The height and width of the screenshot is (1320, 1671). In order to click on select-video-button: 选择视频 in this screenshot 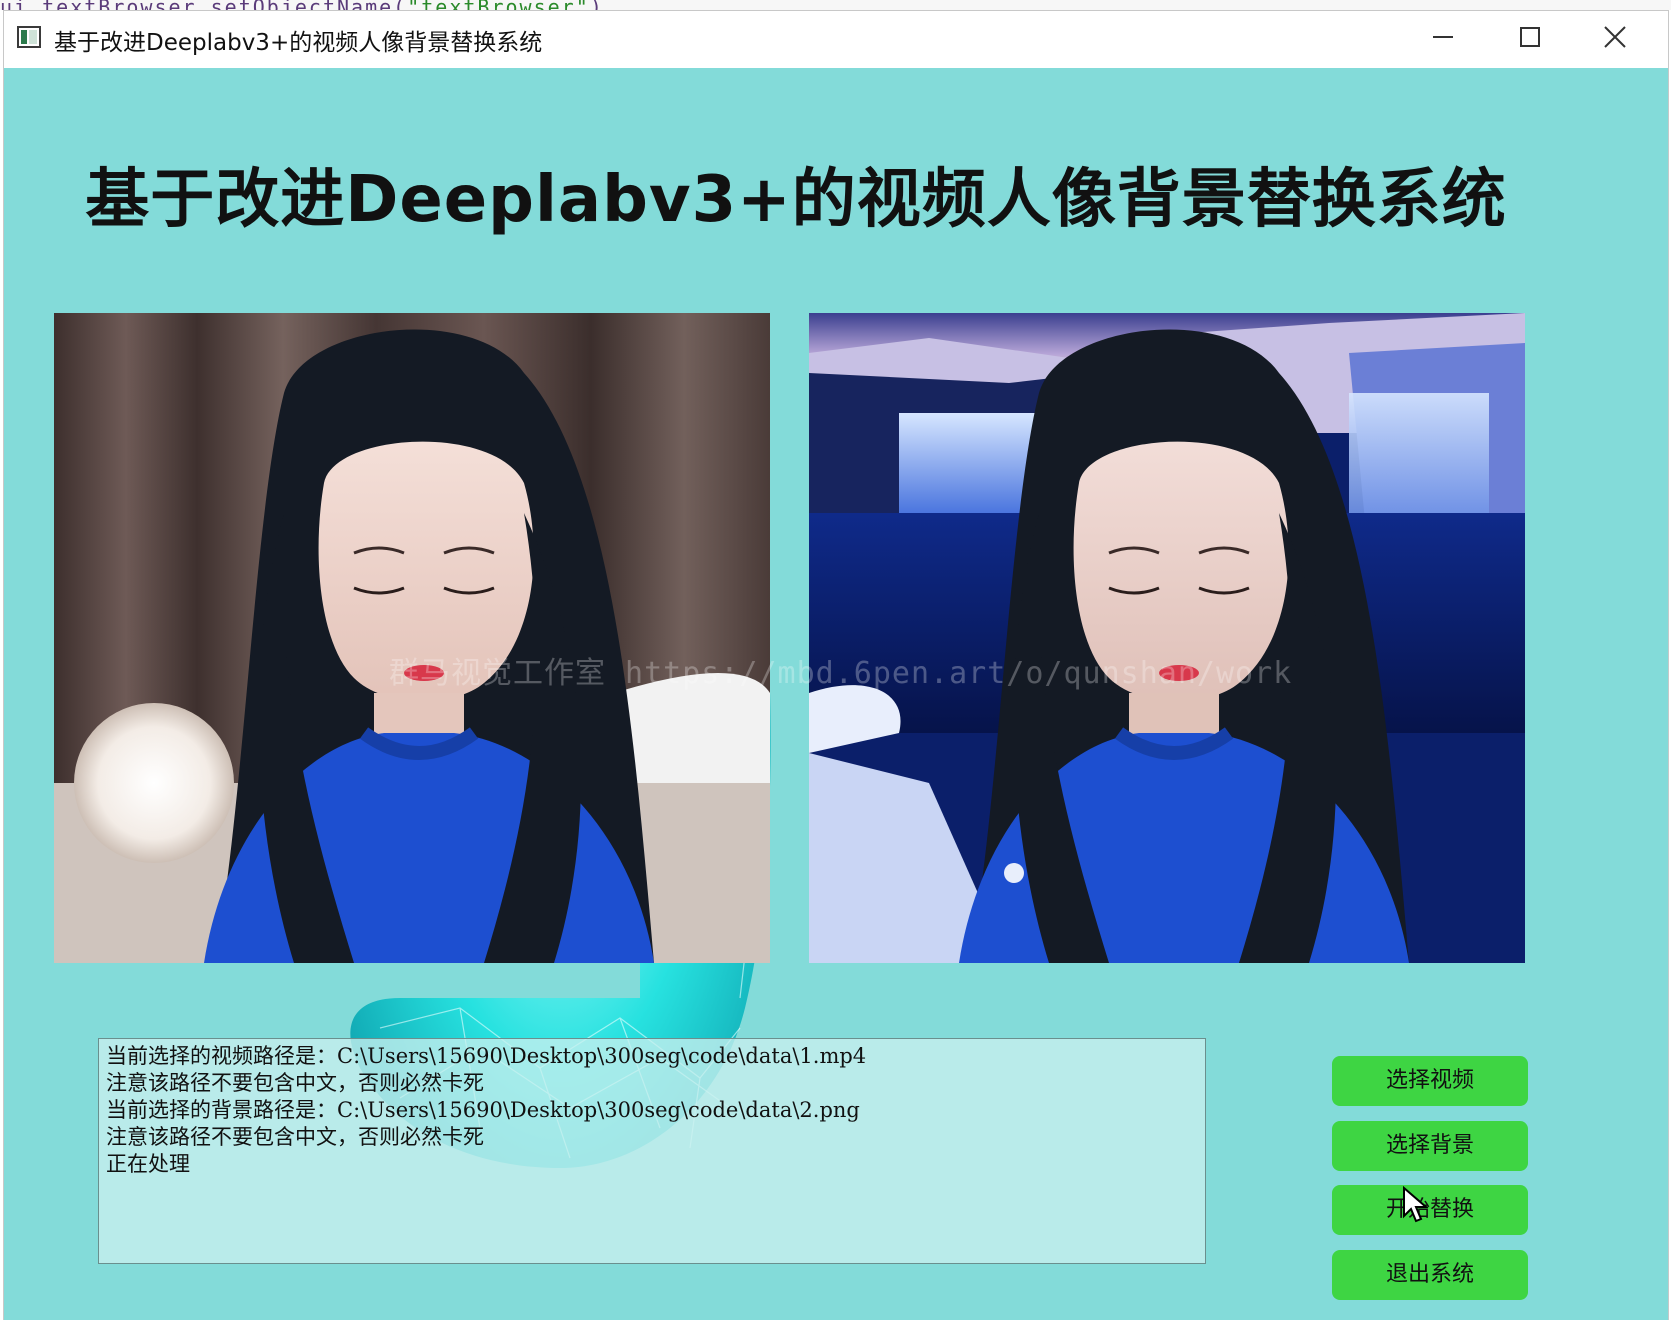, I will do `click(1430, 1081)`.